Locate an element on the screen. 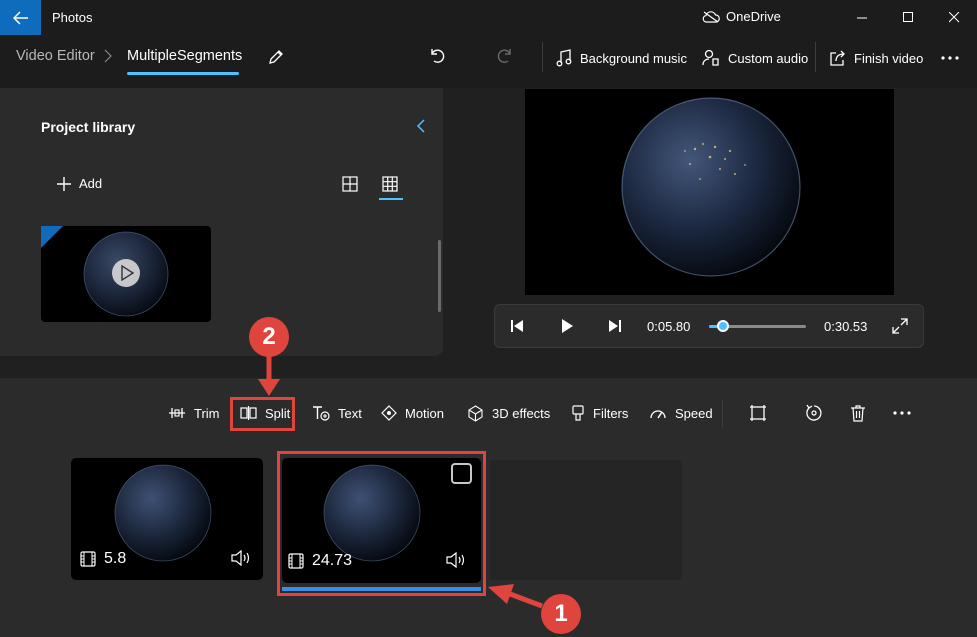 The width and height of the screenshot is (977, 637). view-active-indicator is located at coordinates (391, 199).